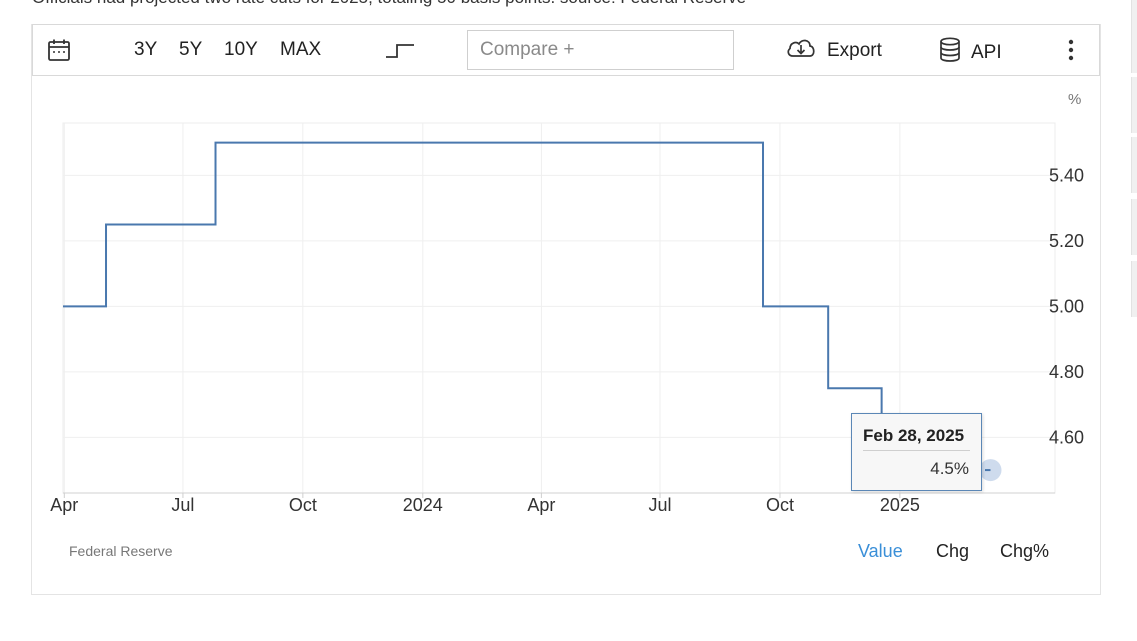 Image resolution: width=1137 pixels, height=641 pixels. I want to click on mode-value-tab: Value, so click(880, 551).